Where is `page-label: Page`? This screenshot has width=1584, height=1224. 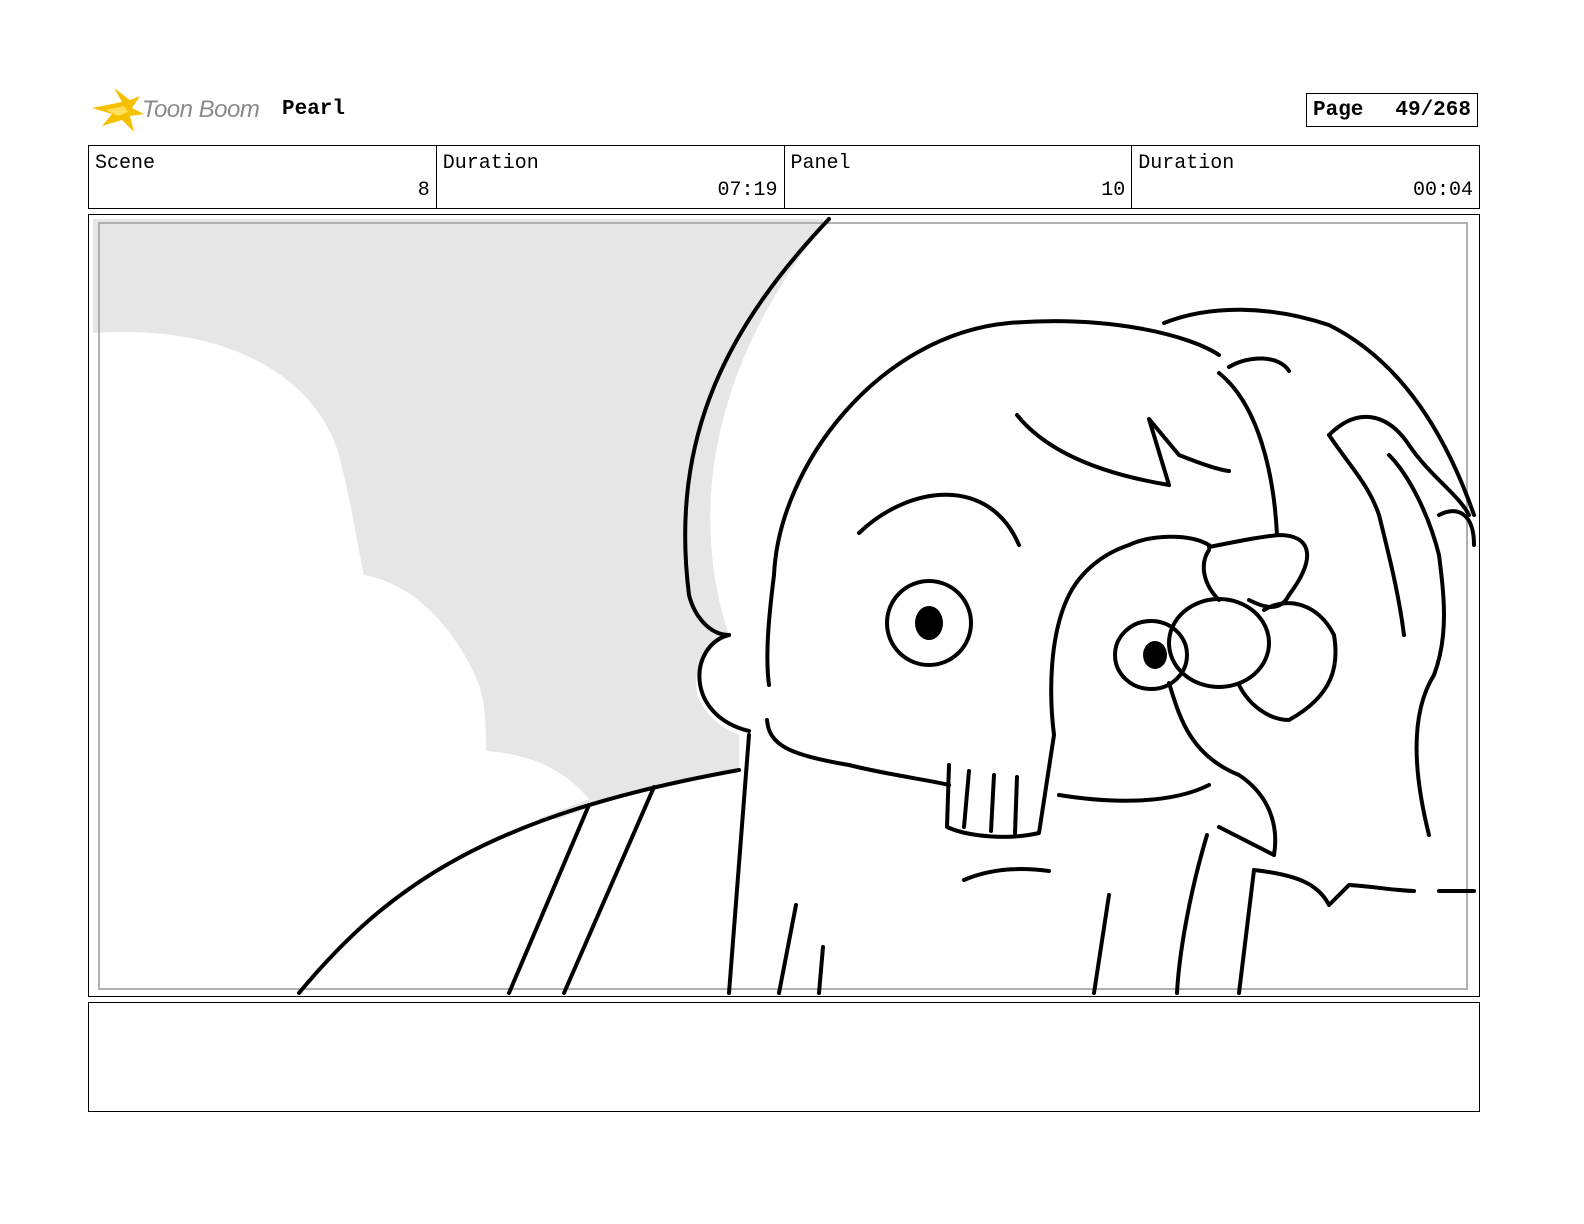 page-label: Page is located at coordinates (1338, 110).